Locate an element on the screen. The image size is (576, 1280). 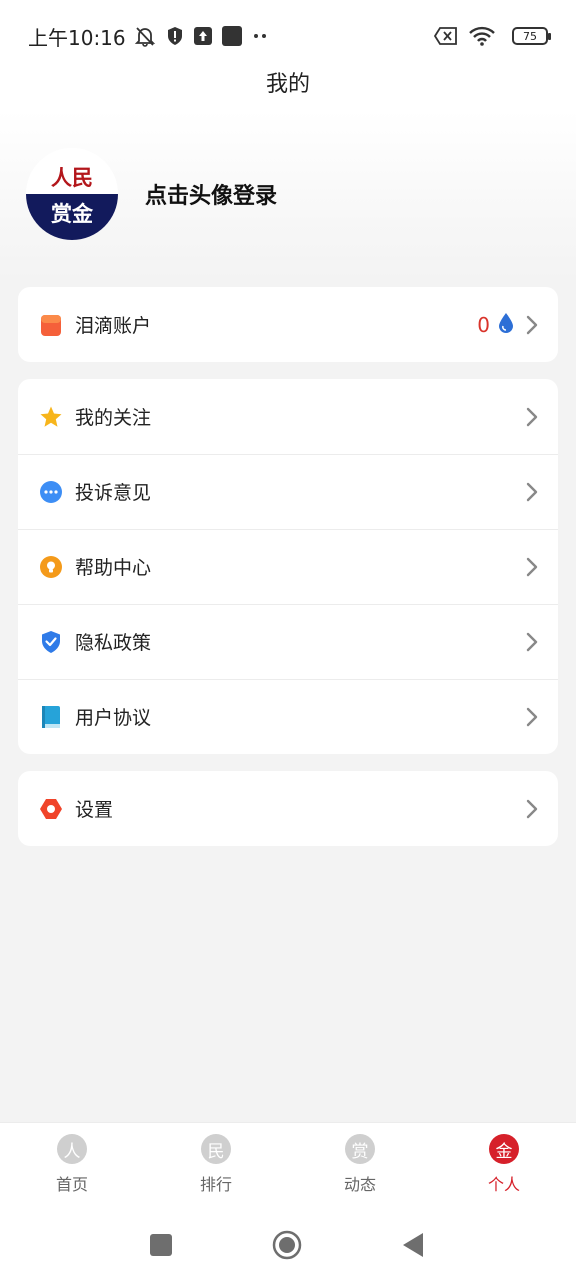
menu-item-agreement: 用户协议 is located at coordinates (288, 716).